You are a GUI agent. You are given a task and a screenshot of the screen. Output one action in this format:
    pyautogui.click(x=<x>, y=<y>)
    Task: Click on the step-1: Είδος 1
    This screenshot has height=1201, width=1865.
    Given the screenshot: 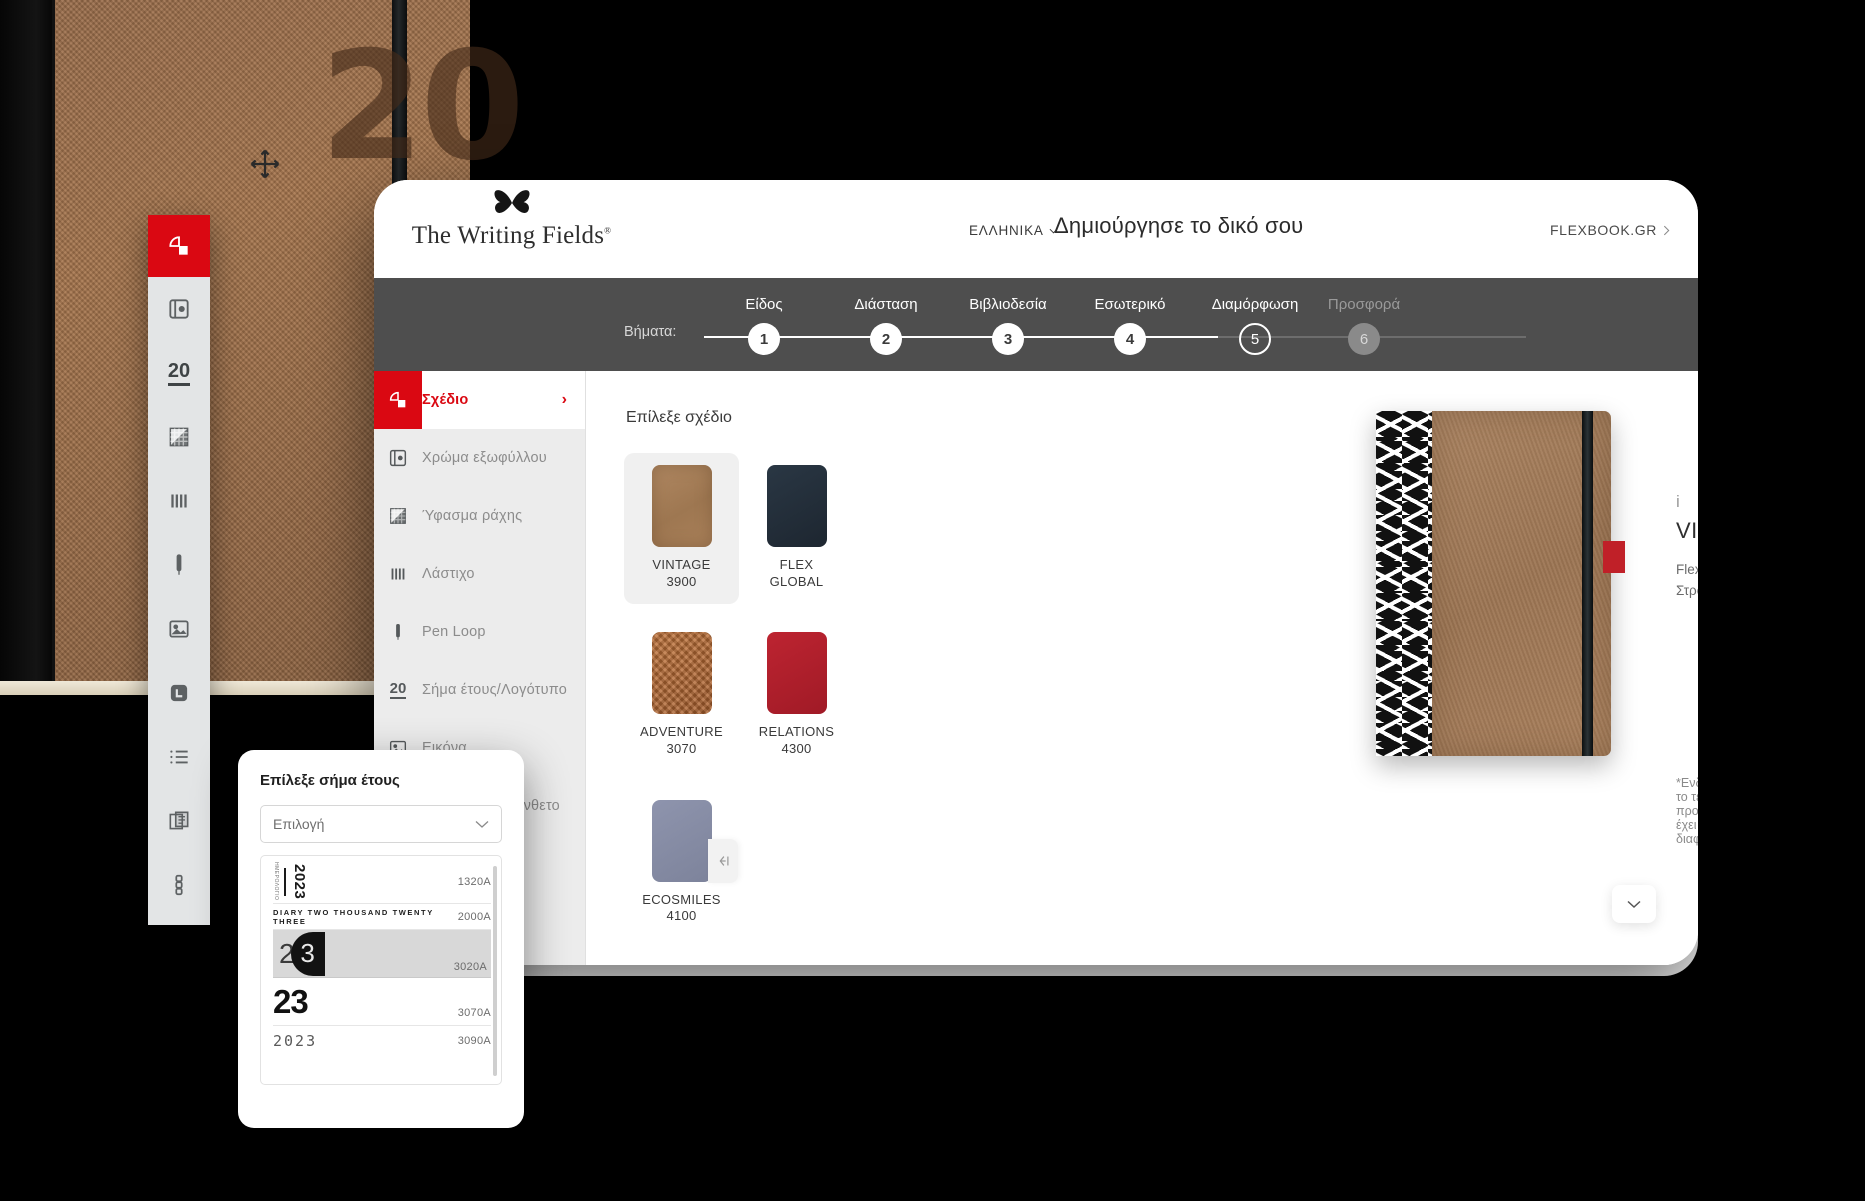 What is the action you would take?
    pyautogui.click(x=764, y=325)
    